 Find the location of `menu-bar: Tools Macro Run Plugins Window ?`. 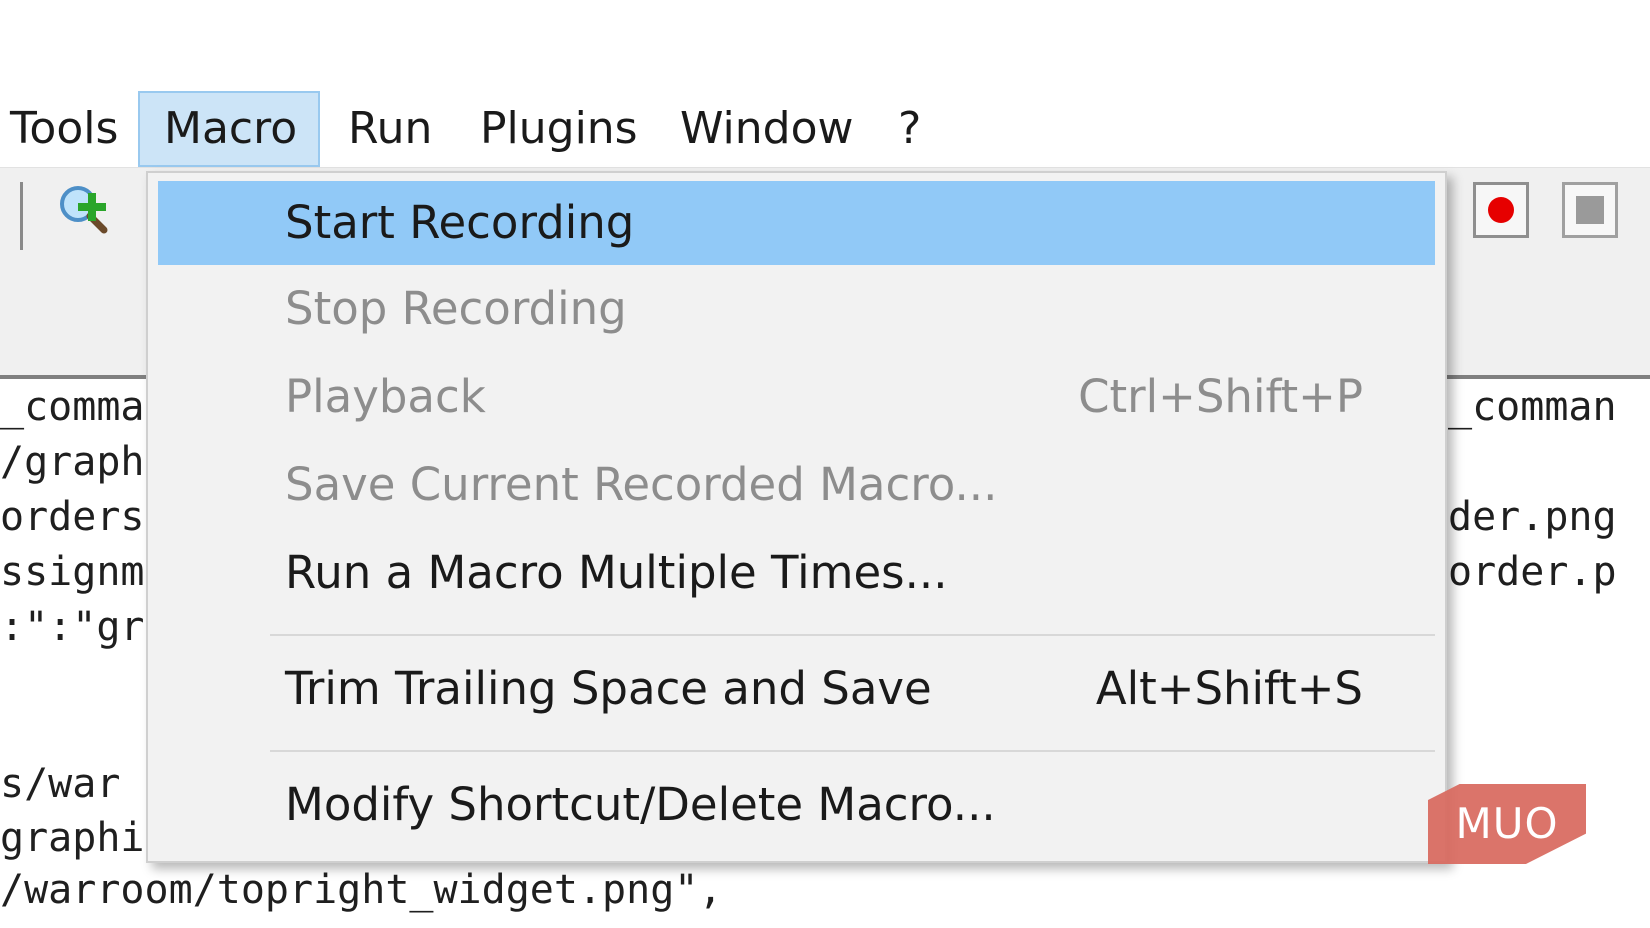

menu-bar: Tools Macro Run Plugins Window ? is located at coordinates (825, 129).